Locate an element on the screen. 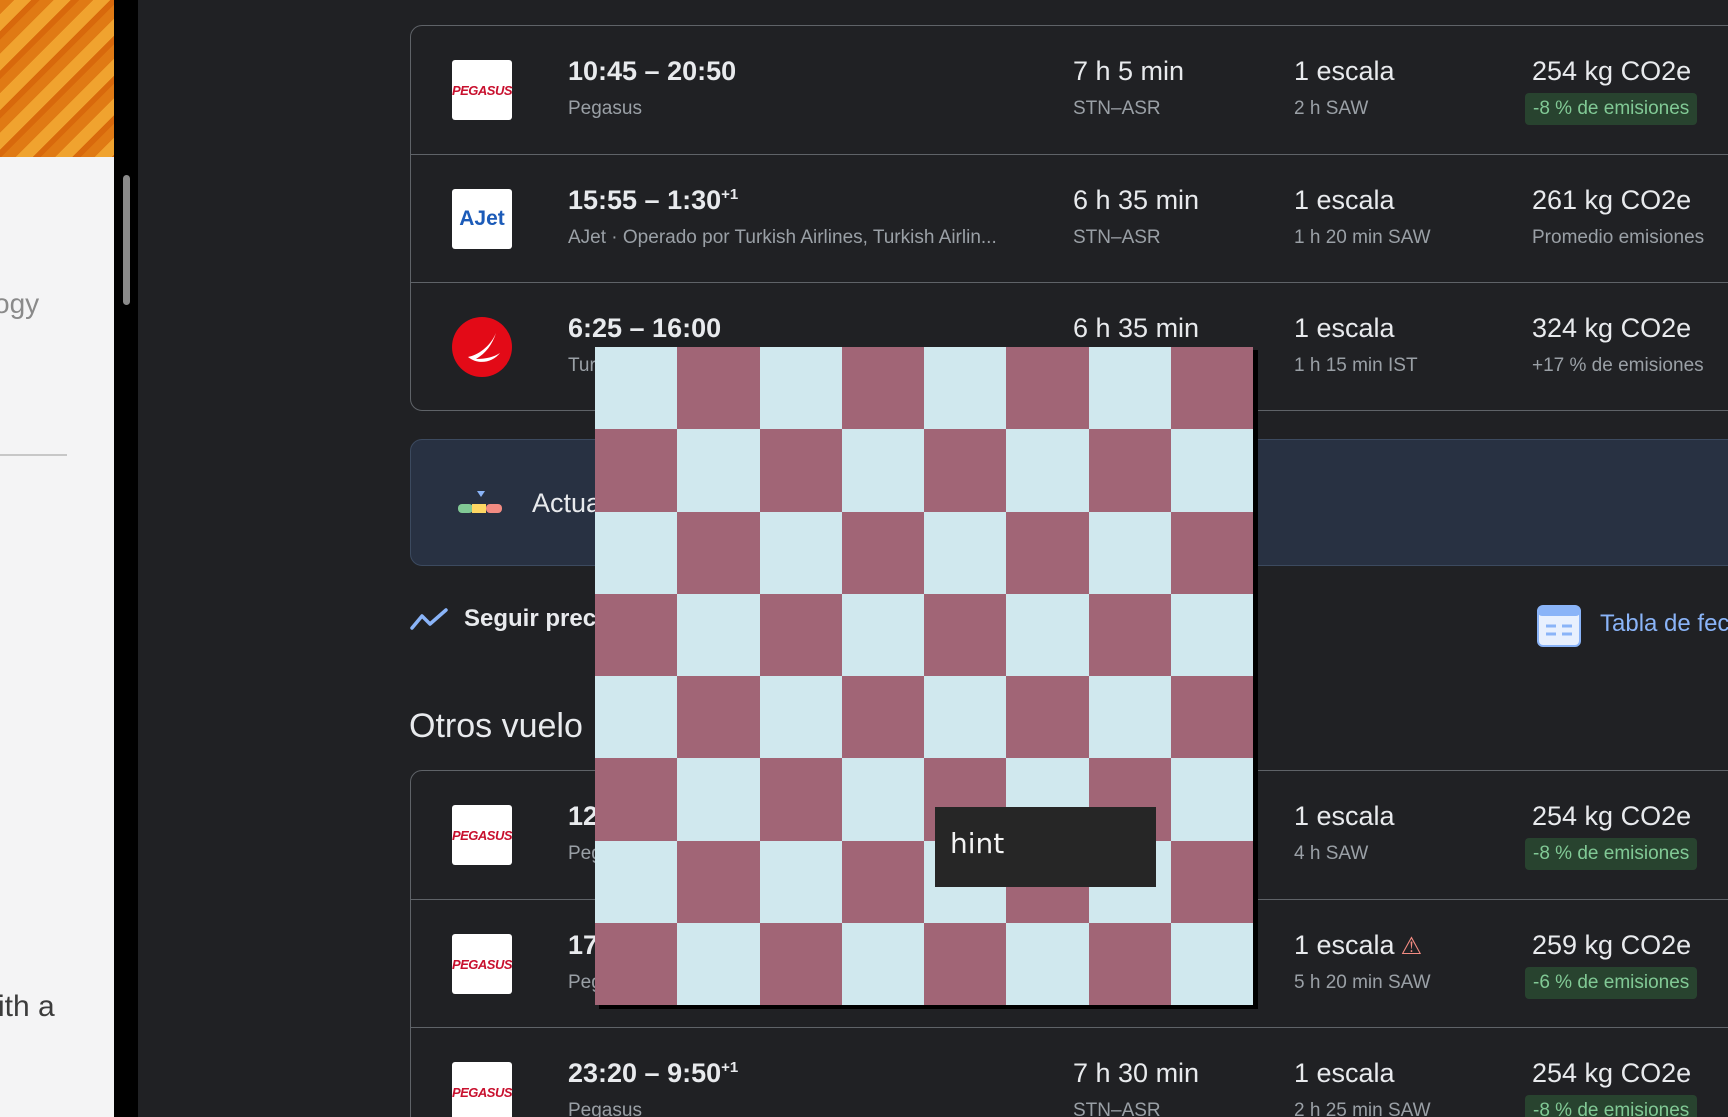 This screenshot has width=1728, height=1117. trend-line-icon is located at coordinates (429, 619).